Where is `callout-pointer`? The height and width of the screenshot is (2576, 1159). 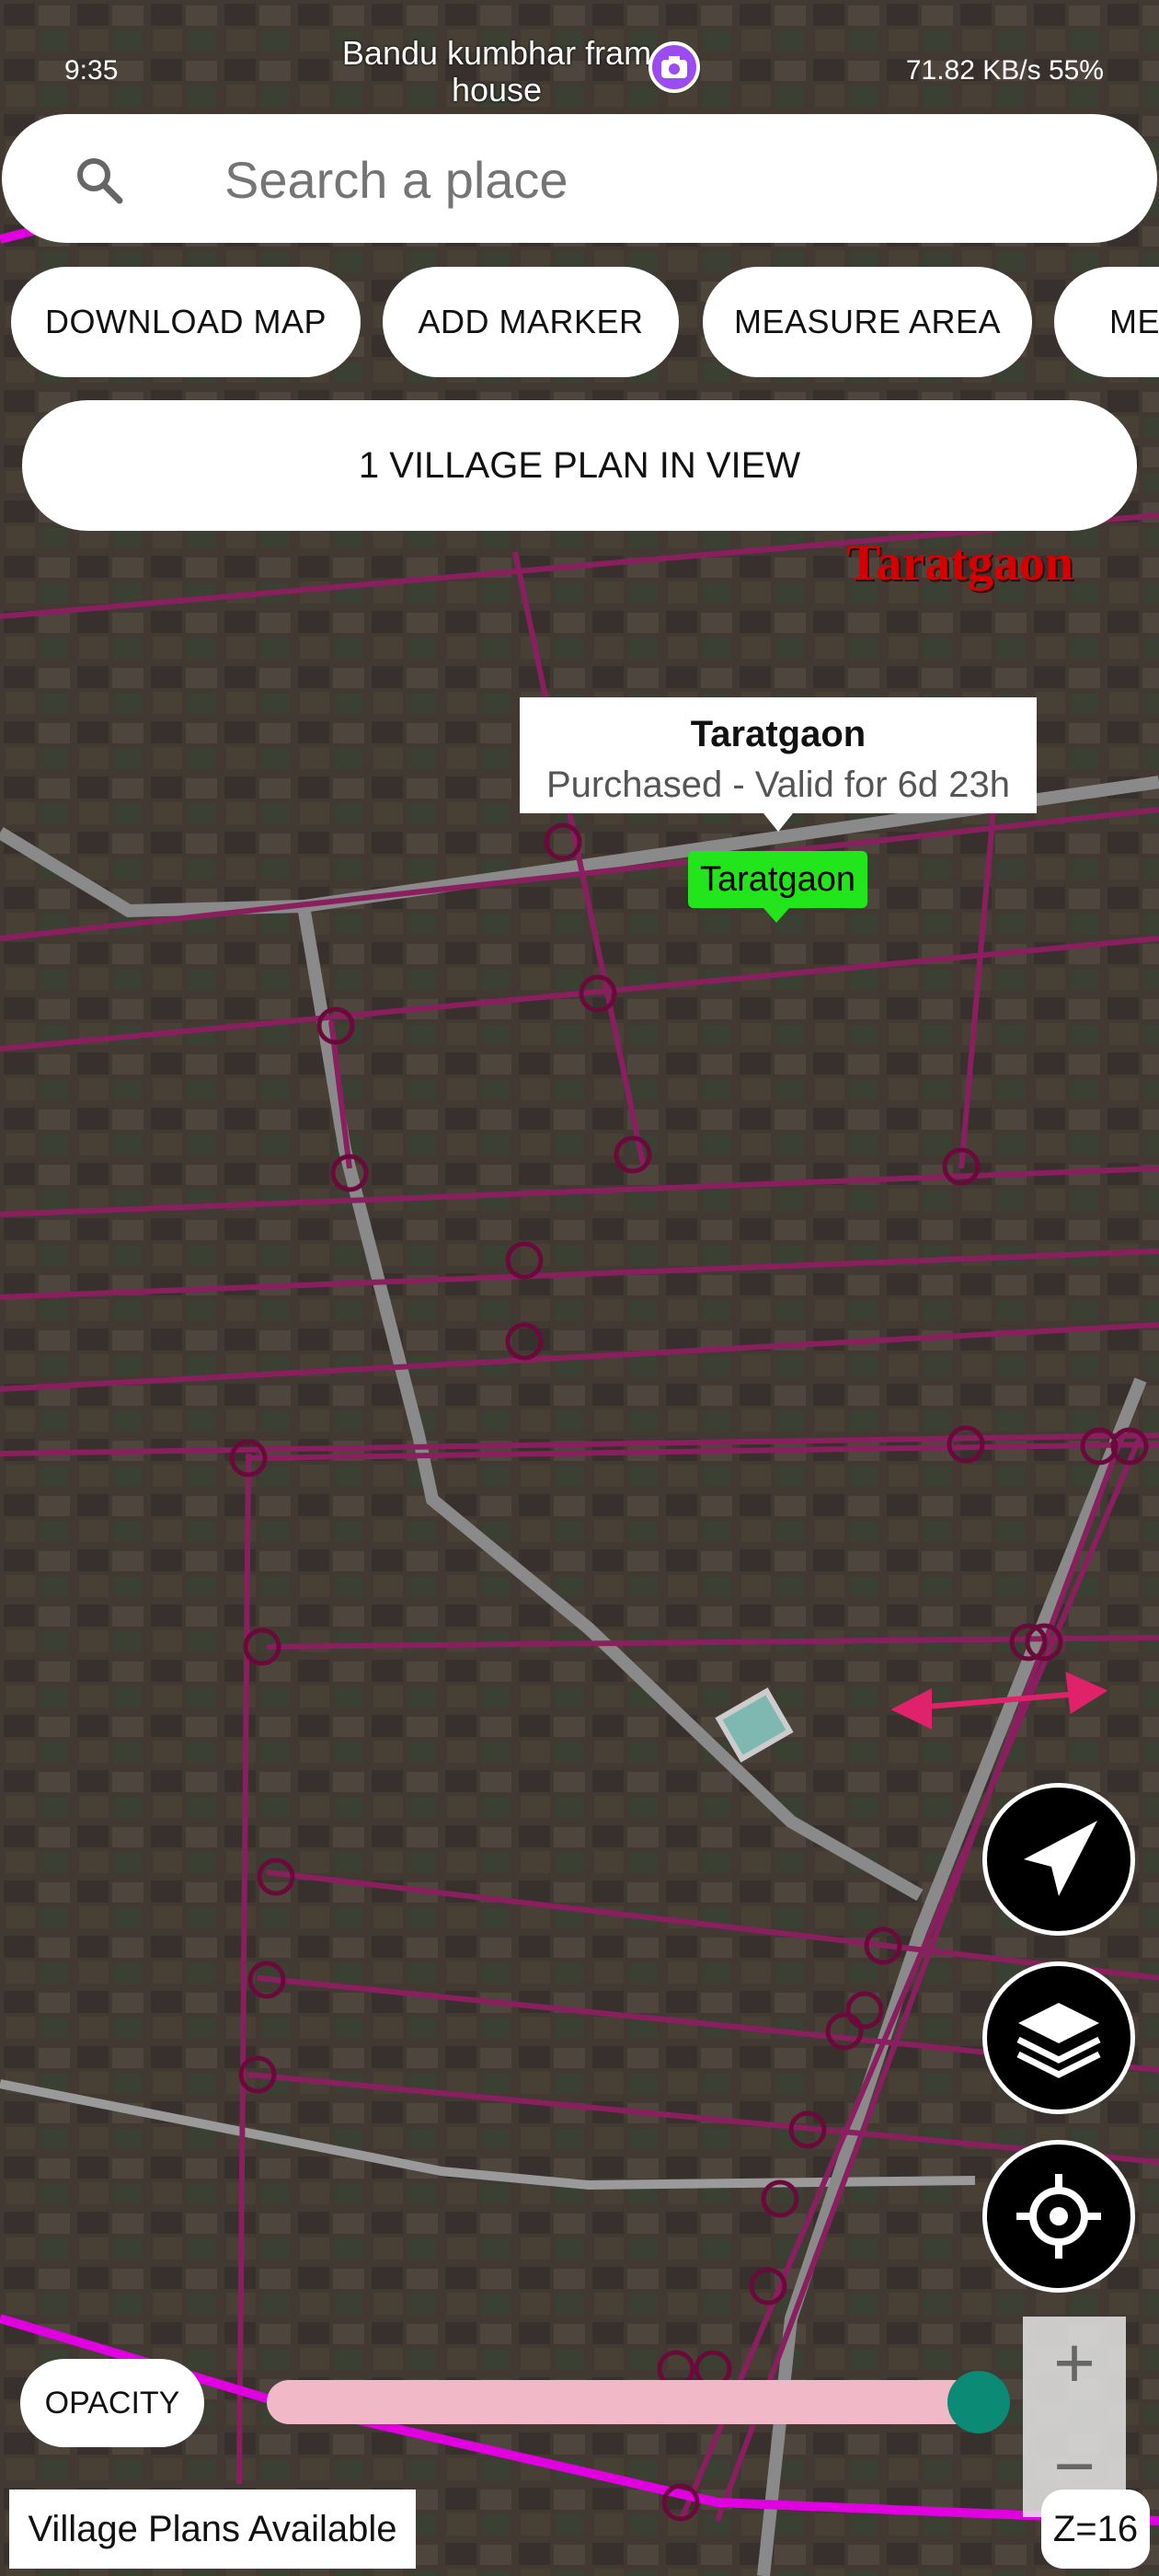 callout-pointer is located at coordinates (778, 822).